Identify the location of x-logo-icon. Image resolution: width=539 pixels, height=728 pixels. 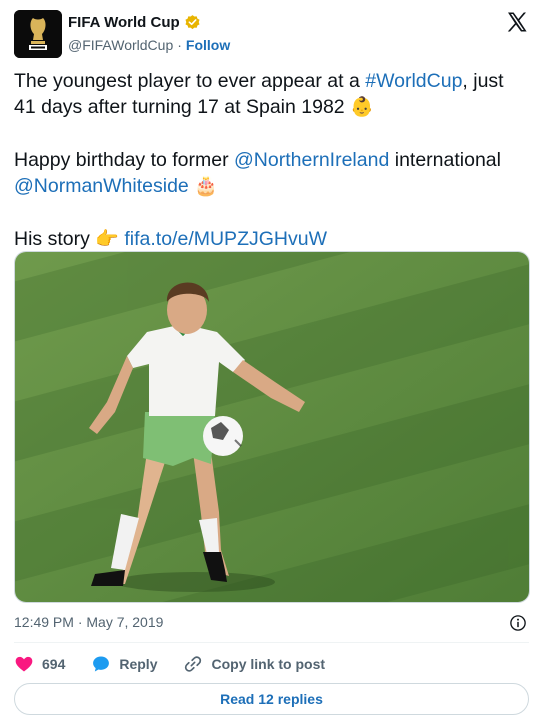
(517, 22).